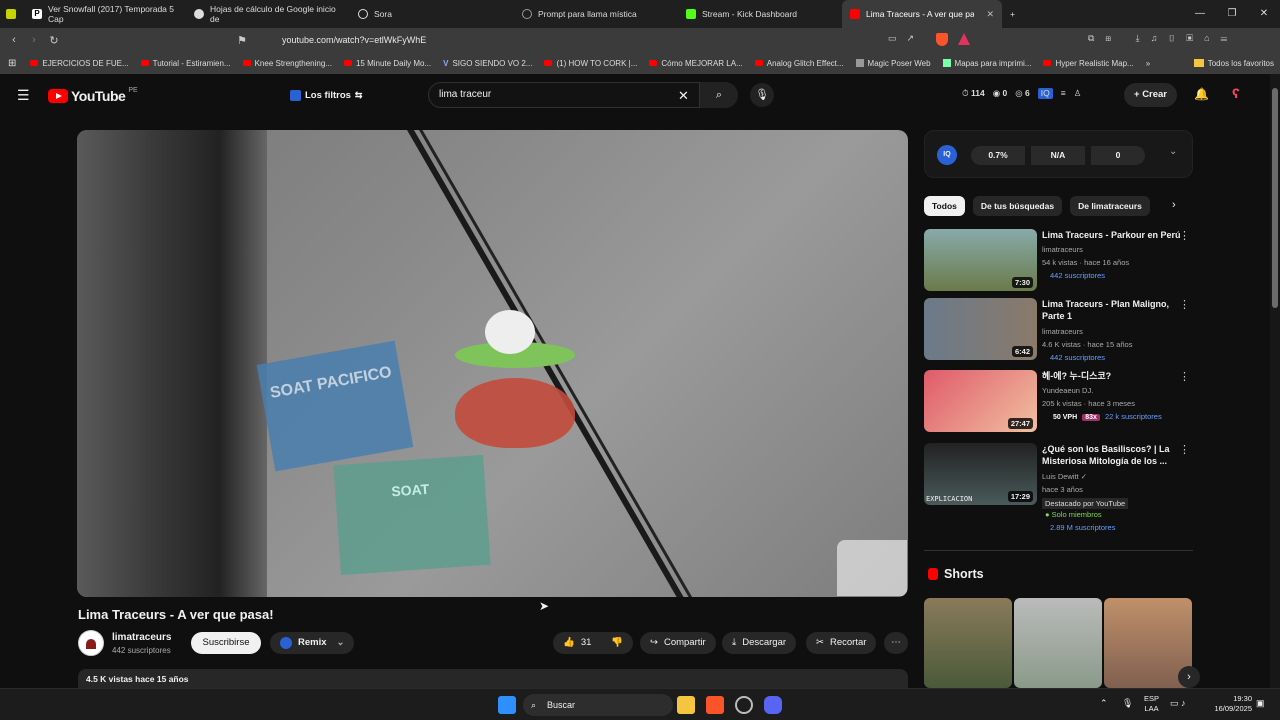 The image size is (1280, 720). What do you see at coordinates (906, 38) in the screenshot?
I see `extensions-icons: ▭↗` at bounding box center [906, 38].